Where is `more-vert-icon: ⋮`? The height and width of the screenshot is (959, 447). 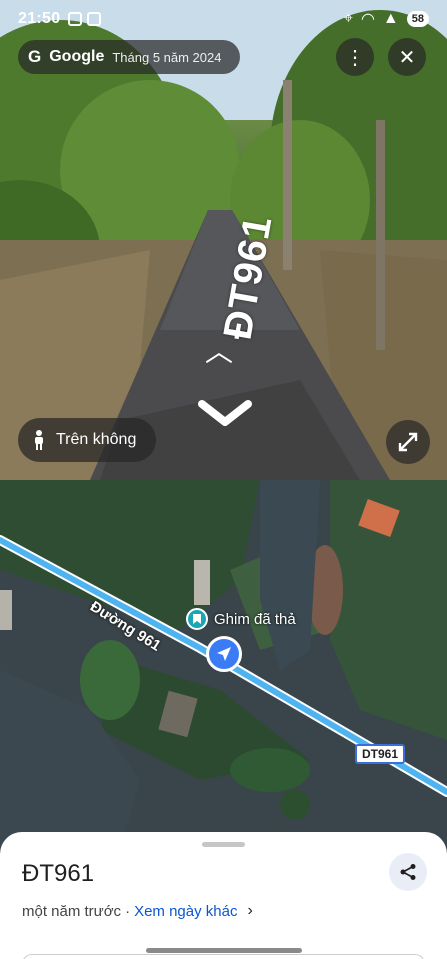 more-vert-icon: ⋮ is located at coordinates (355, 57).